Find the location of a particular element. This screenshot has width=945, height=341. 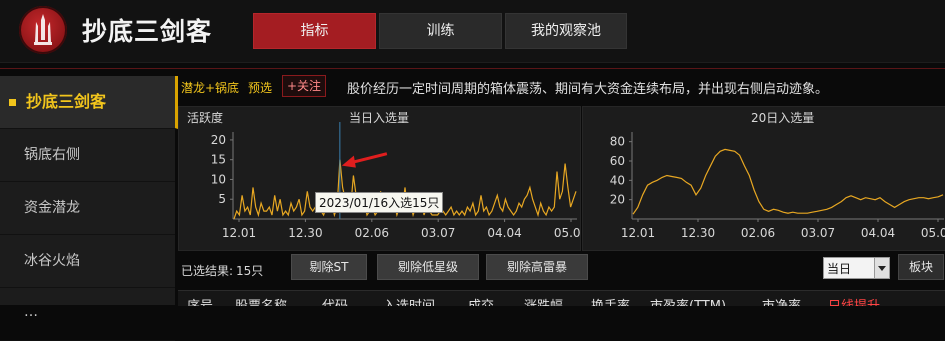

period-select-value: 当日 is located at coordinates (839, 269).